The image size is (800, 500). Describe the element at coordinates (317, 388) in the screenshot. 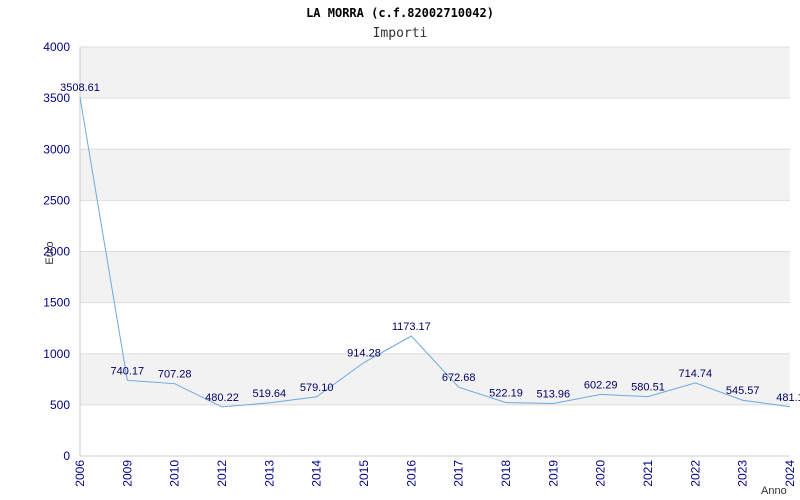

I see `data-label: 579.10` at that location.